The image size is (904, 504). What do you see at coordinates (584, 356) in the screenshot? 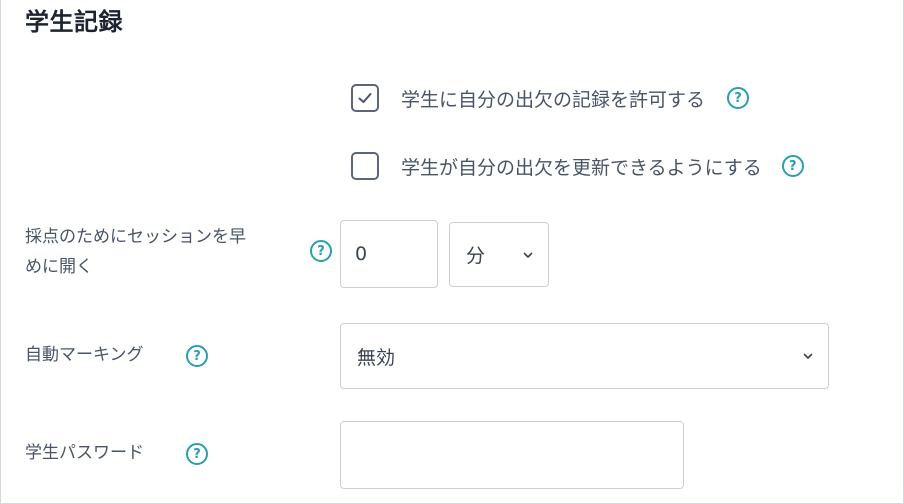
I see `auto-marking-select: 無効` at bounding box center [584, 356].